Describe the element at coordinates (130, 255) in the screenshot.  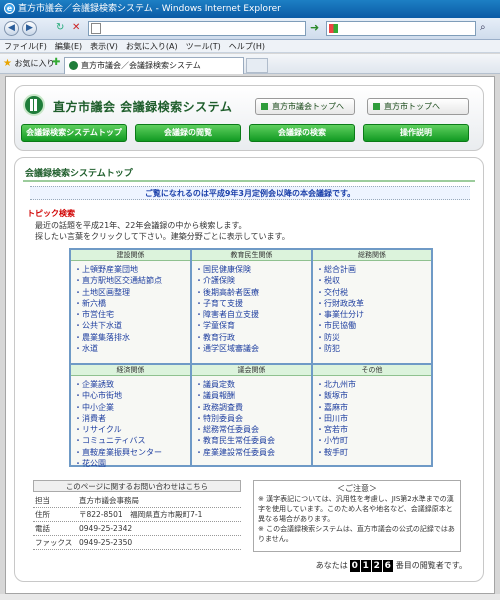
I see `topic-cell-heading: 建設関係` at that location.